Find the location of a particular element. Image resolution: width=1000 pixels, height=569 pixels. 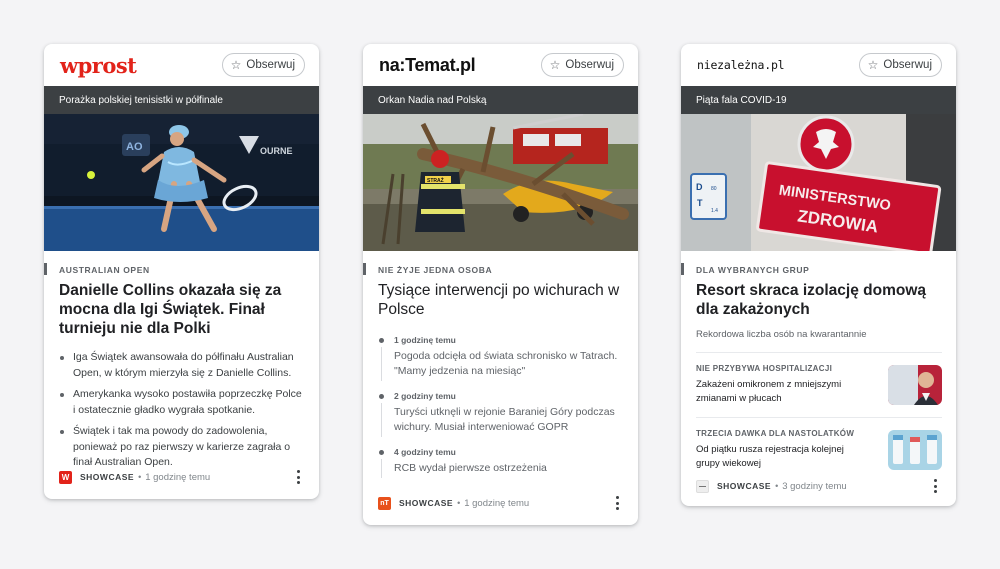

vaccine-thumbnail is located at coordinates (915, 450).